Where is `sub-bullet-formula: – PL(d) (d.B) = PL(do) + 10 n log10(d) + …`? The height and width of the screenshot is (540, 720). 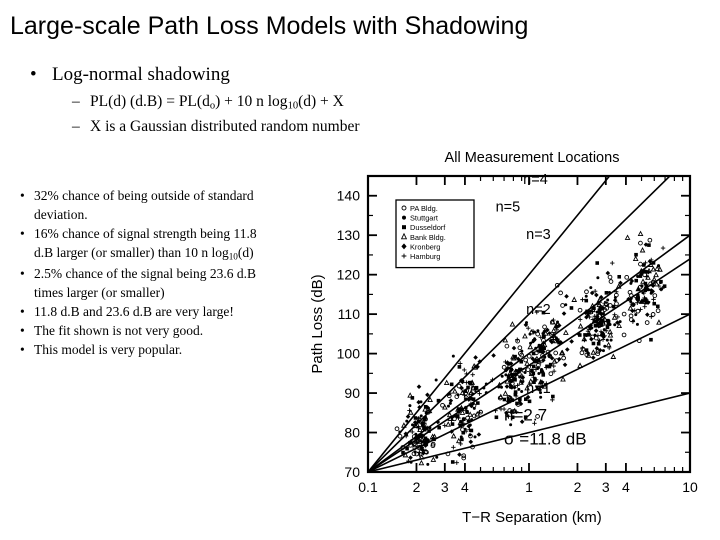
sub-bullet-formula: – PL(d) (d.B) = PL(do) + 10 n log10(d) + … is located at coordinates (208, 102).